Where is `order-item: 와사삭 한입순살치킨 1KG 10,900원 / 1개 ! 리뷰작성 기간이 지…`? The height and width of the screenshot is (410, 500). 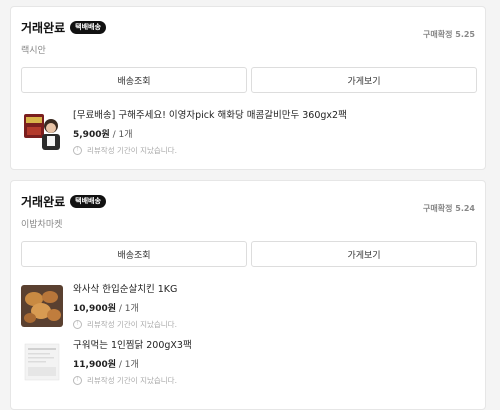
order-item: 와사삭 한입순살치킨 1KG 10,900원 / 1개 ! 리뷰작성 기간이 지… is located at coordinates (248, 306).